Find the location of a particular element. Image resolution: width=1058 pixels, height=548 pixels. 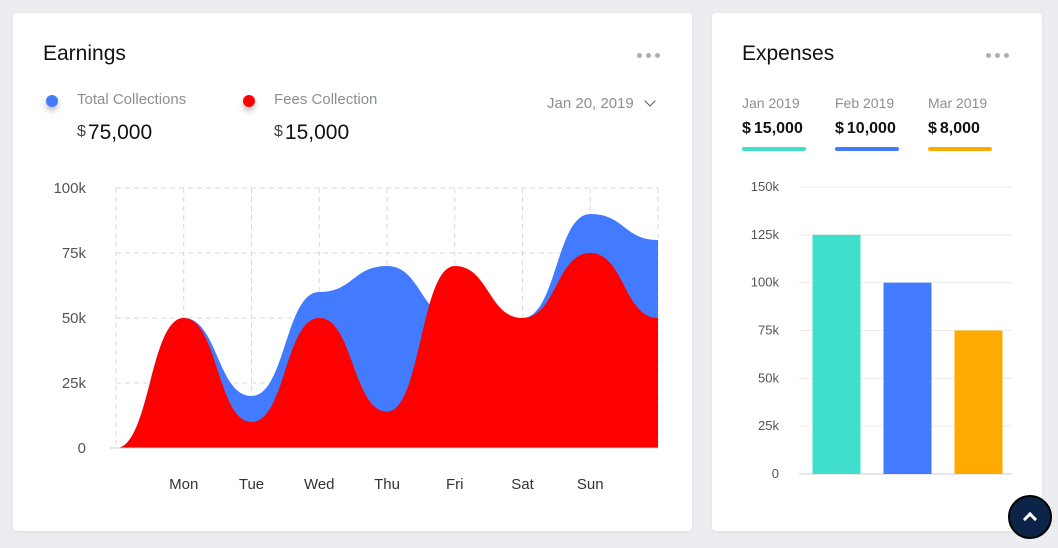

bar-feb-2019 is located at coordinates (907, 378).